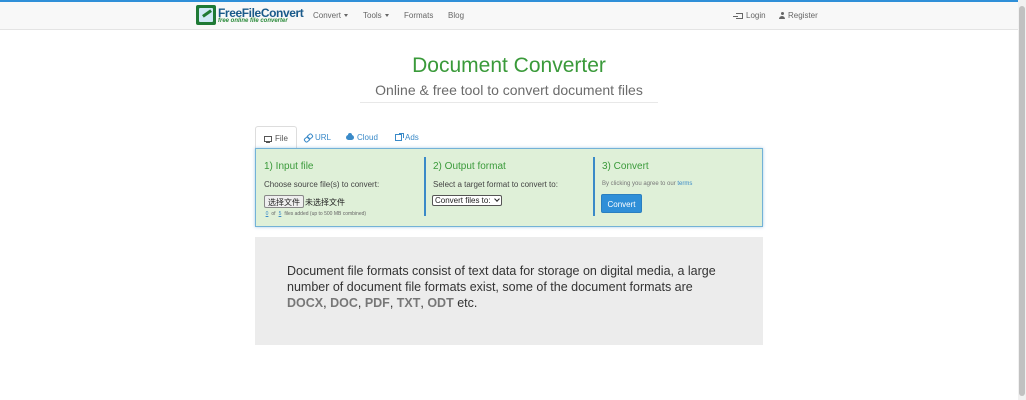  Describe the element at coordinates (803, 15) in the screenshot. I see `nav-register-label: Register` at that location.